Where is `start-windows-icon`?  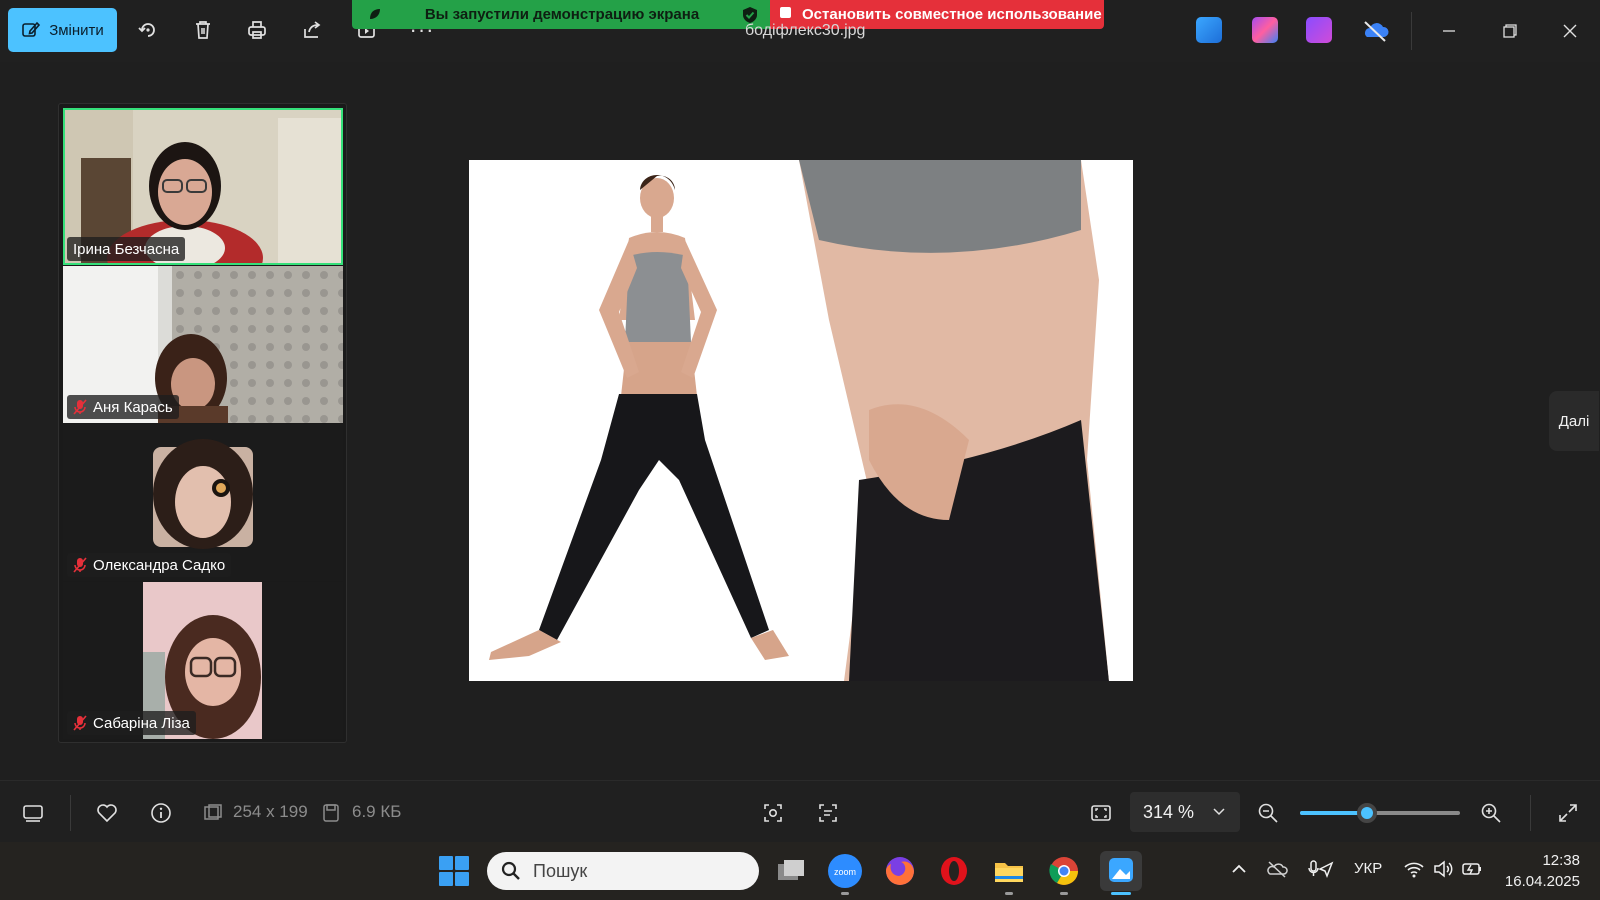 start-windows-icon is located at coordinates (454, 871).